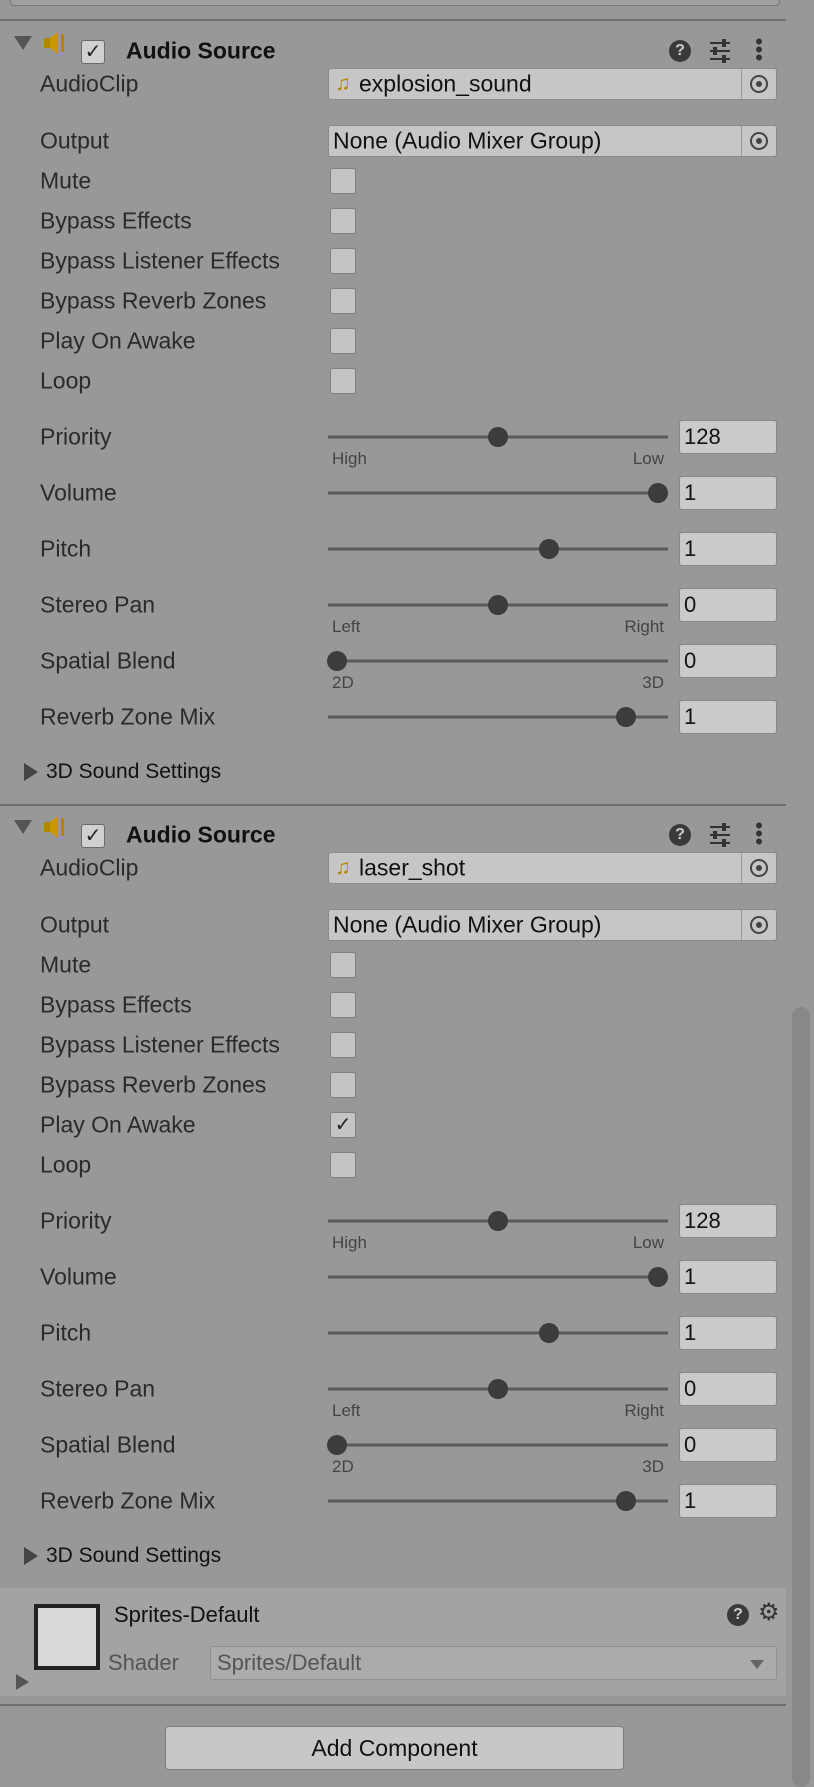  Describe the element at coordinates (289, 1662) in the screenshot. I see `shader-value: Sprites/Default` at that location.